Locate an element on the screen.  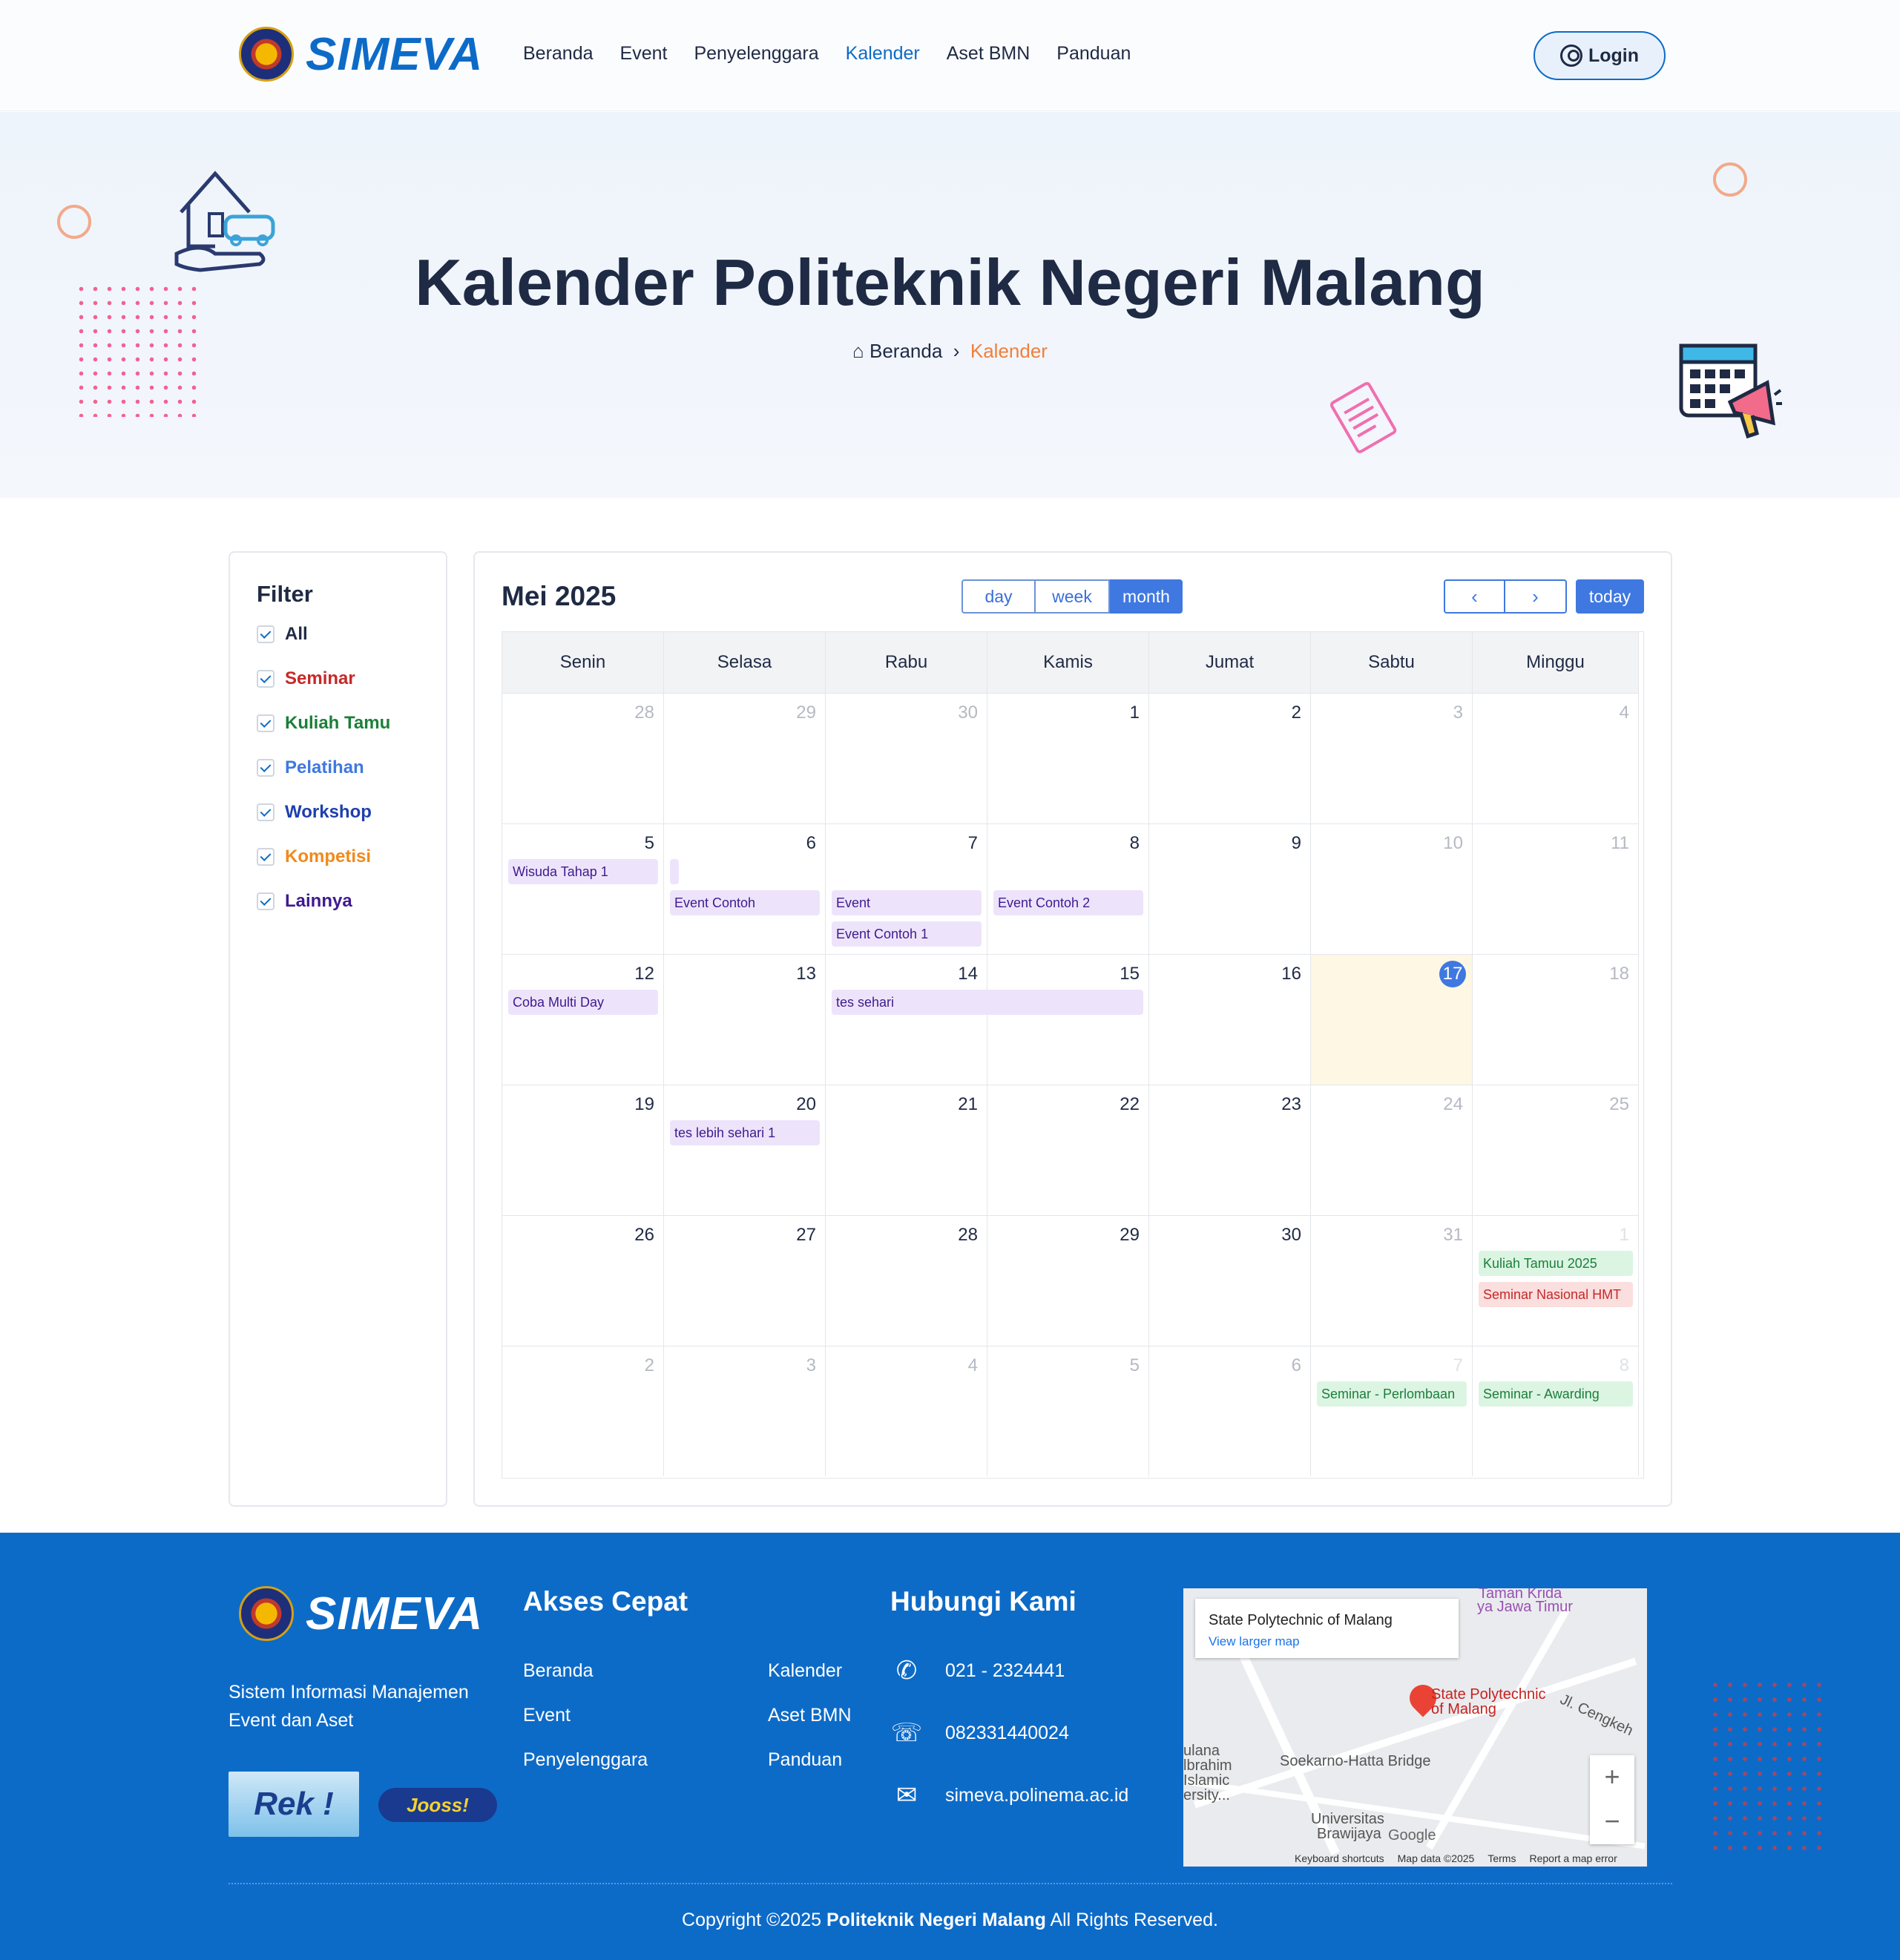
breadcrumb-home: Beranda is located at coordinates (906, 351).